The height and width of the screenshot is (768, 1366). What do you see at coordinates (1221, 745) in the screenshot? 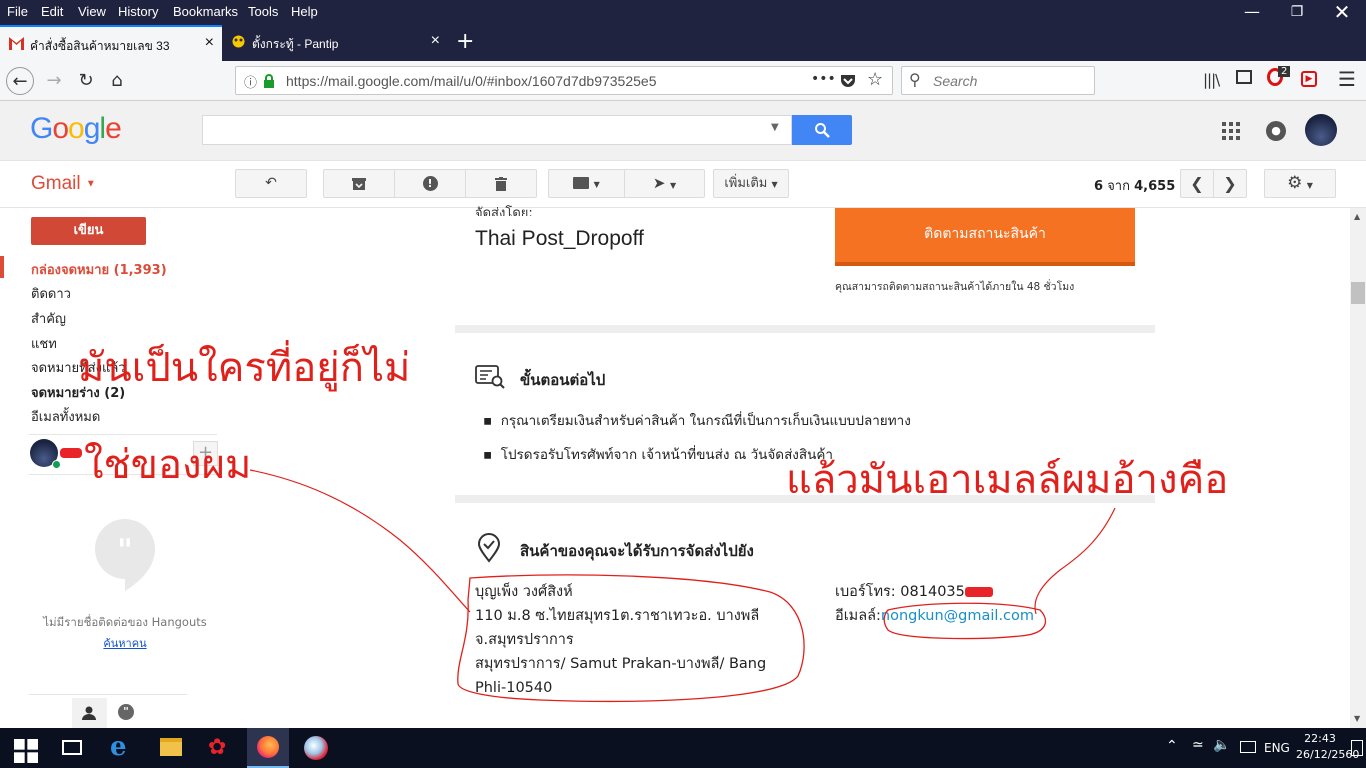
I see `volume-icon: 🔈` at bounding box center [1221, 745].